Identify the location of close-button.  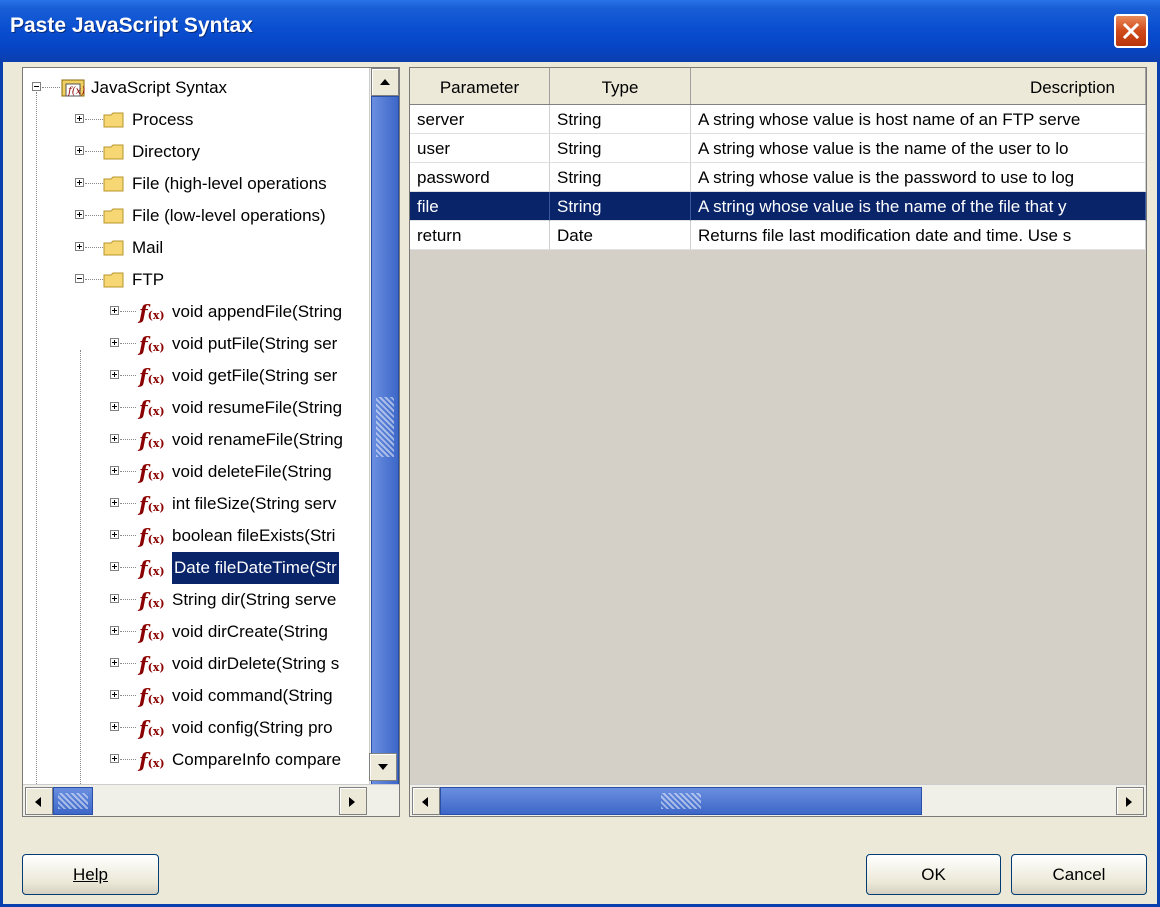
(1131, 31).